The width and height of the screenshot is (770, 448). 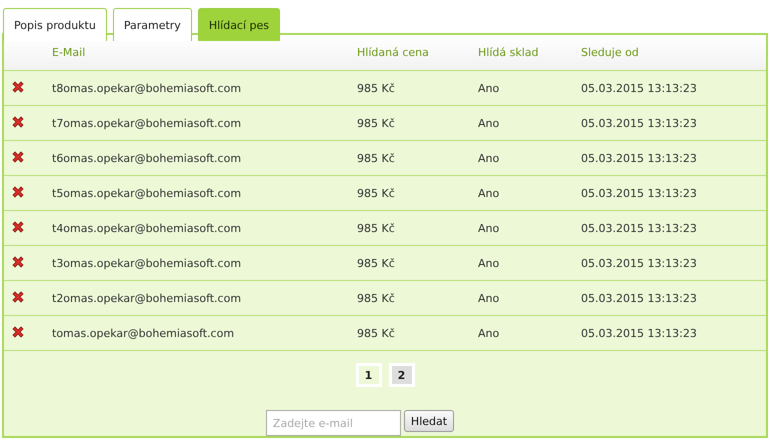 I want to click on email-cell-text: tomas.opekar@bohemiasoft.com, so click(x=144, y=333).